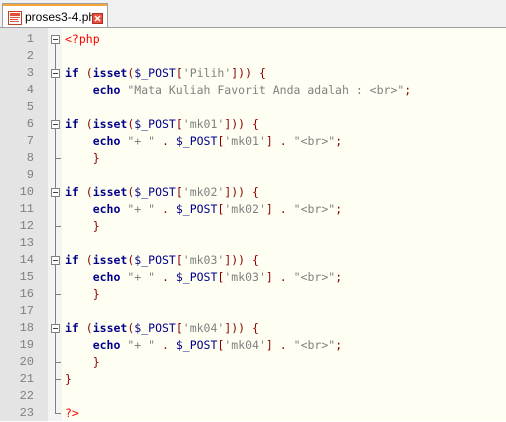 This screenshot has height=422, width=506. What do you see at coordinates (55, 5) in the screenshot?
I see `active-tab-indicator` at bounding box center [55, 5].